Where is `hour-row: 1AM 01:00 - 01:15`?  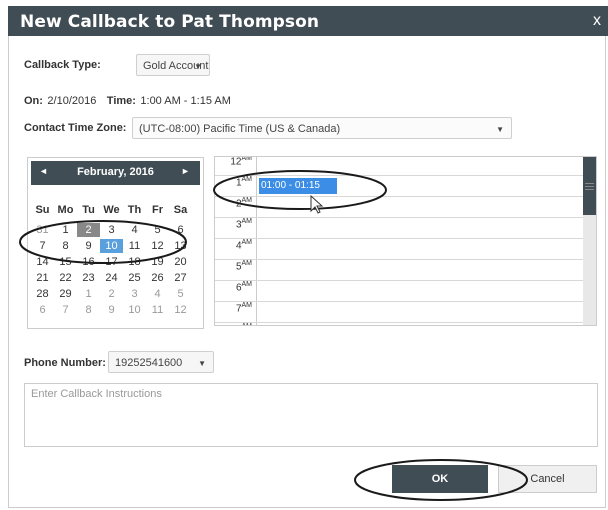
hour-row: 1AM 01:00 - 01:15 is located at coordinates (400, 186).